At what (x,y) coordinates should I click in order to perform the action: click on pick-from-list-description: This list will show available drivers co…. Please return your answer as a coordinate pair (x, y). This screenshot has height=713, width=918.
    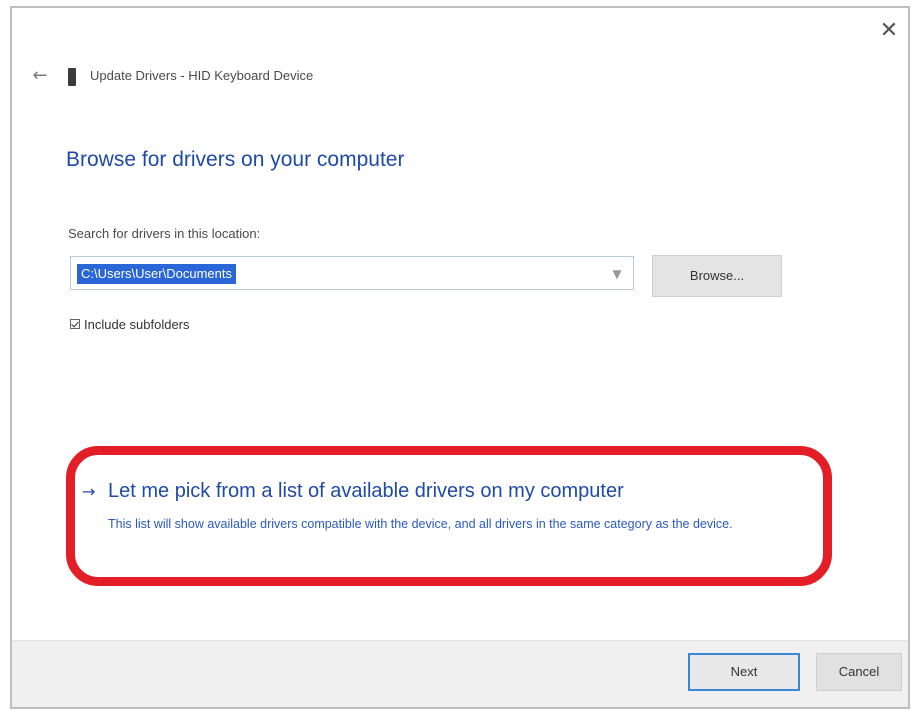
    Looking at the image, I should click on (420, 524).